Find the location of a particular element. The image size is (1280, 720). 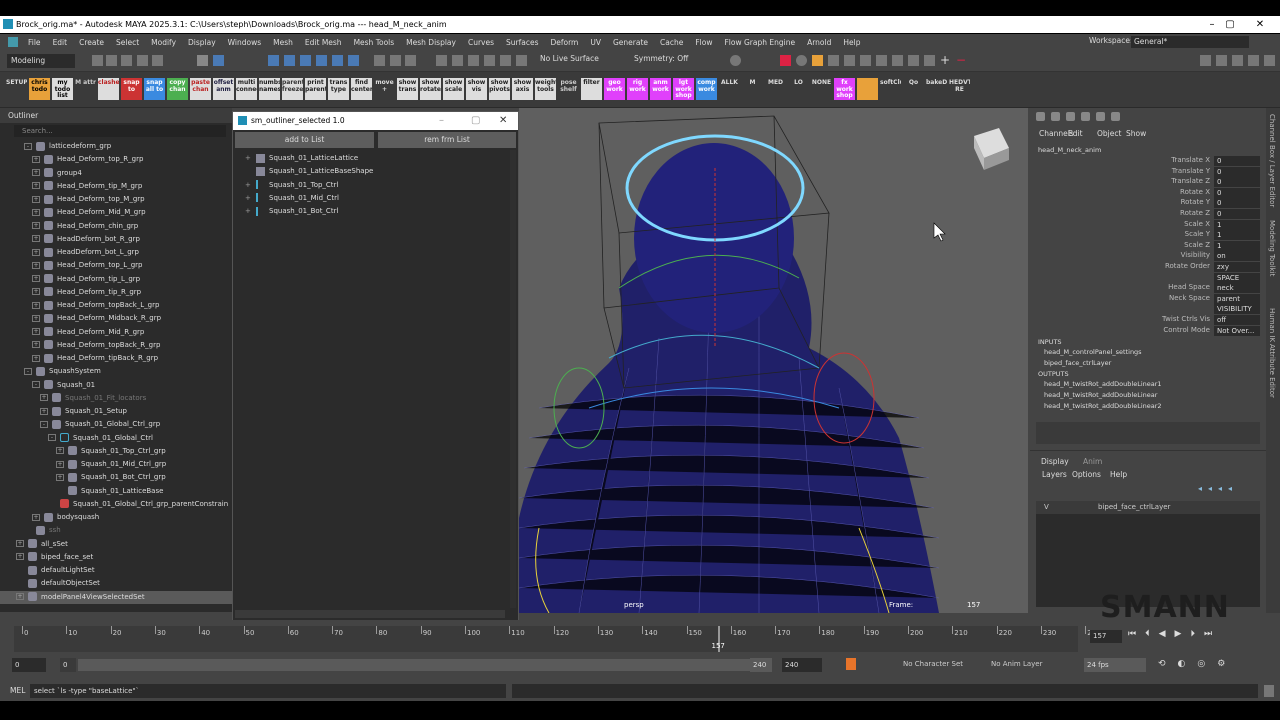

outliner-row: + Squash_01_Mid_Ctrl_grp is located at coordinates (116, 464).